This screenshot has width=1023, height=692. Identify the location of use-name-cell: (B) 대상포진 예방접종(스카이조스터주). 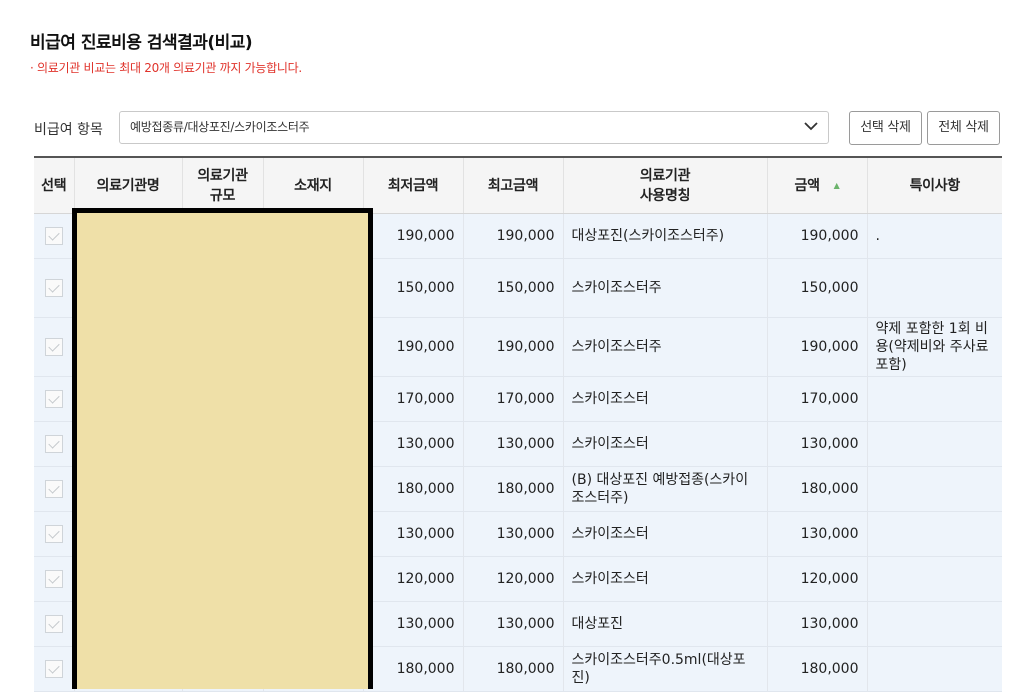
(664, 489).